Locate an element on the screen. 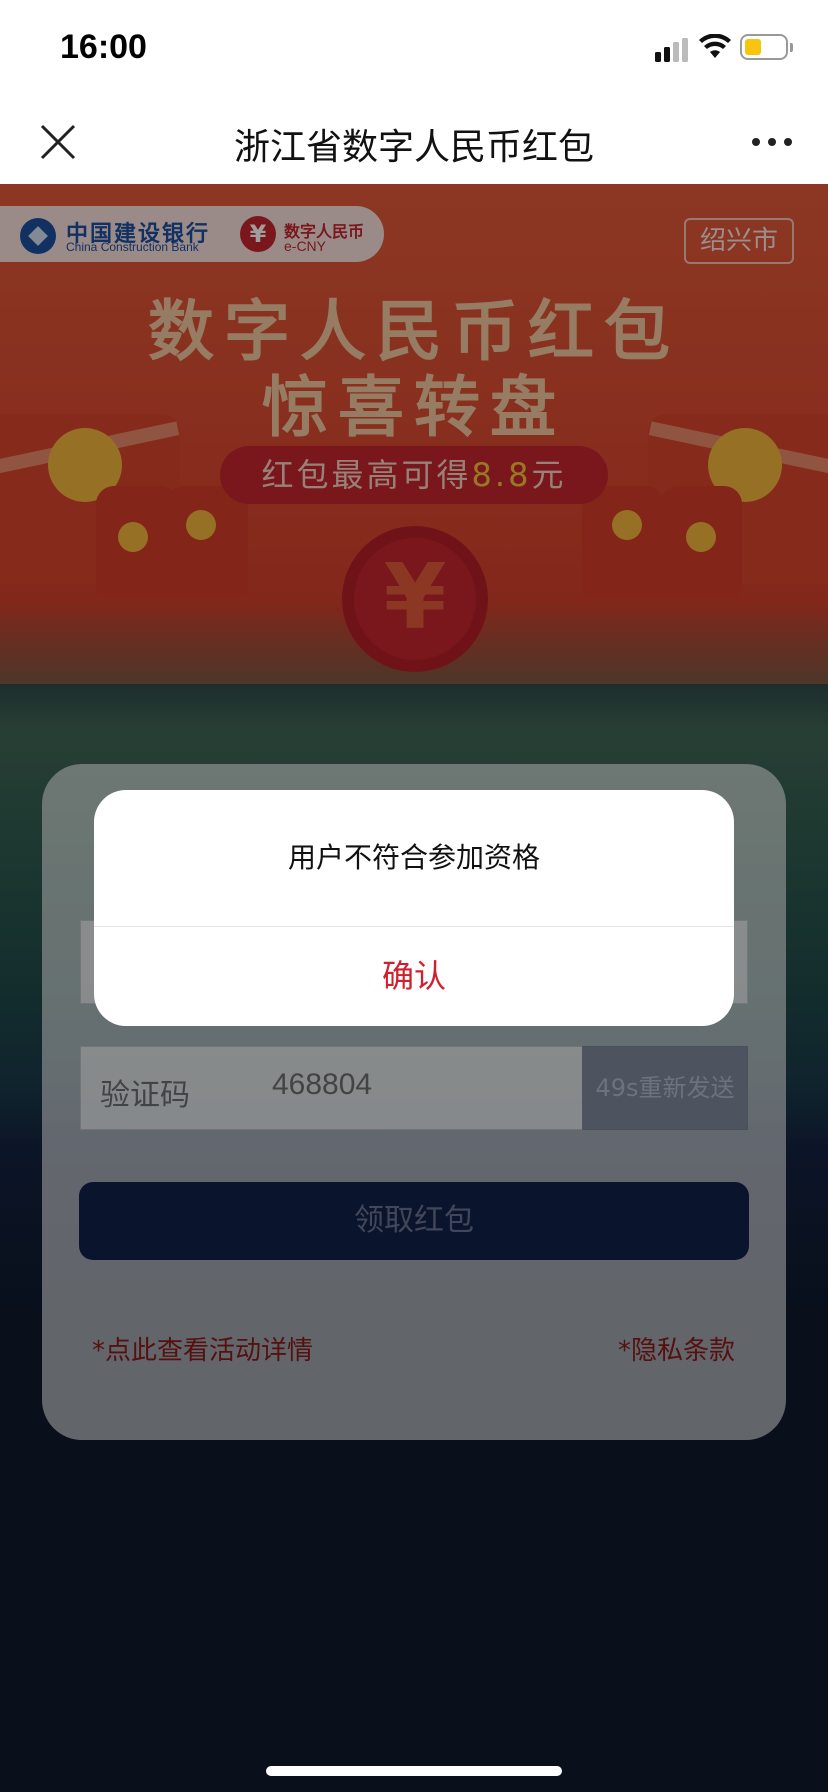 Image resolution: width=828 pixels, height=1792 pixels. more-options-icon is located at coordinates (772, 142).